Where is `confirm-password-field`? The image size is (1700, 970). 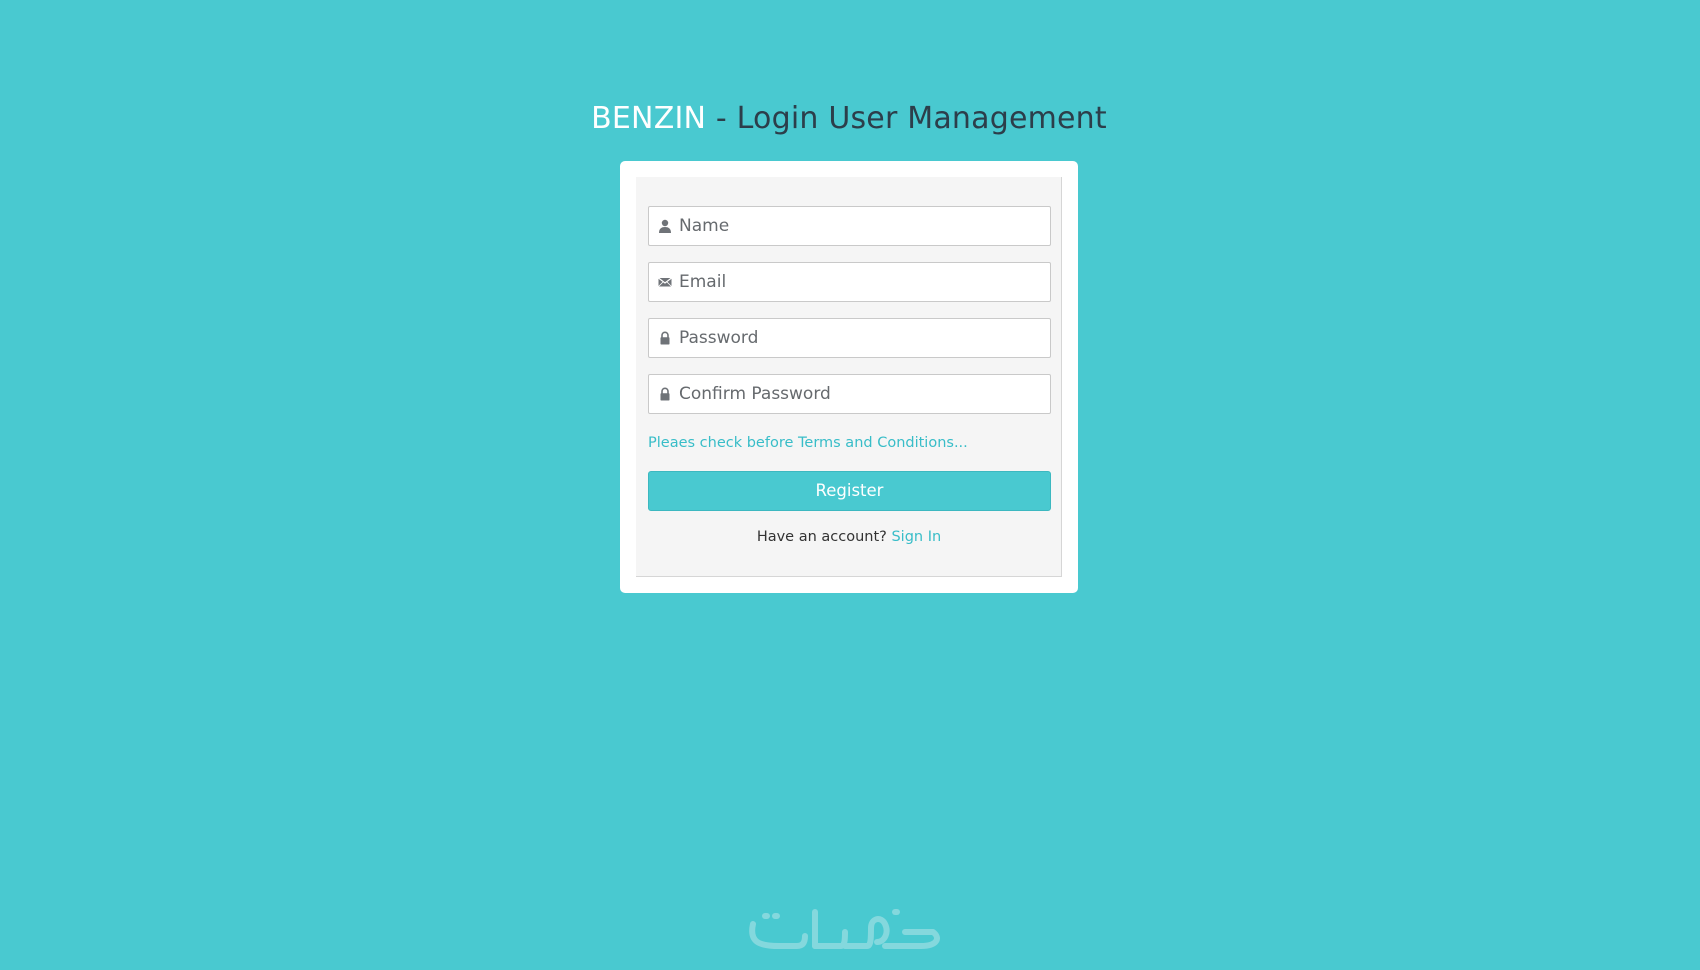
confirm-password-field is located at coordinates (849, 394).